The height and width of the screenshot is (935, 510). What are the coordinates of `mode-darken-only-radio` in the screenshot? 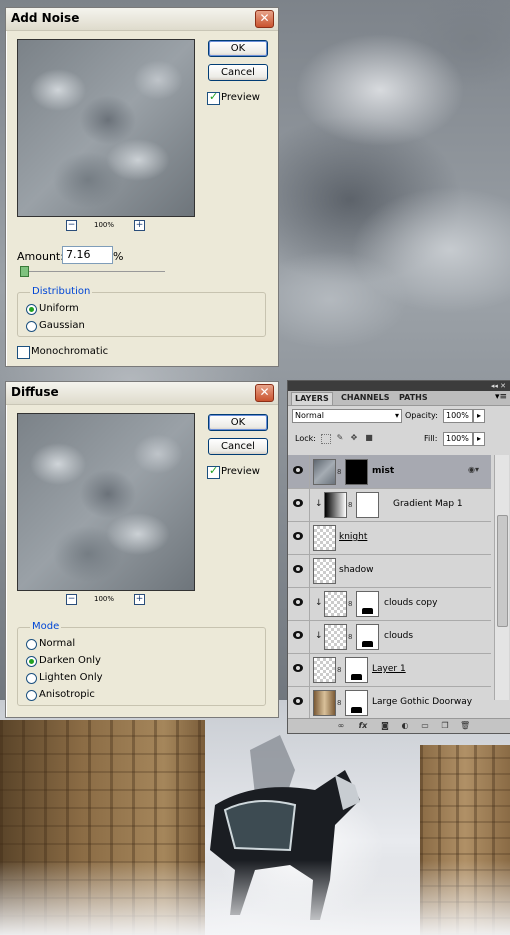 It's located at (31, 661).